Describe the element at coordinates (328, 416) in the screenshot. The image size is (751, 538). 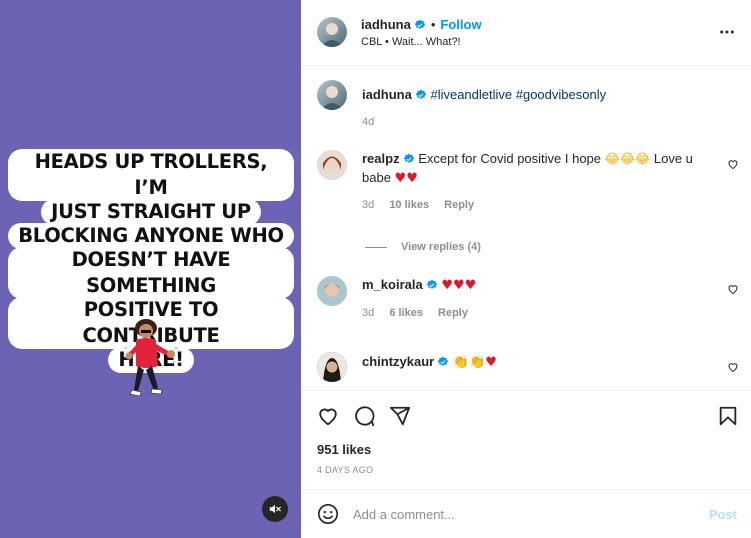
I see `like-heart-icon` at that location.